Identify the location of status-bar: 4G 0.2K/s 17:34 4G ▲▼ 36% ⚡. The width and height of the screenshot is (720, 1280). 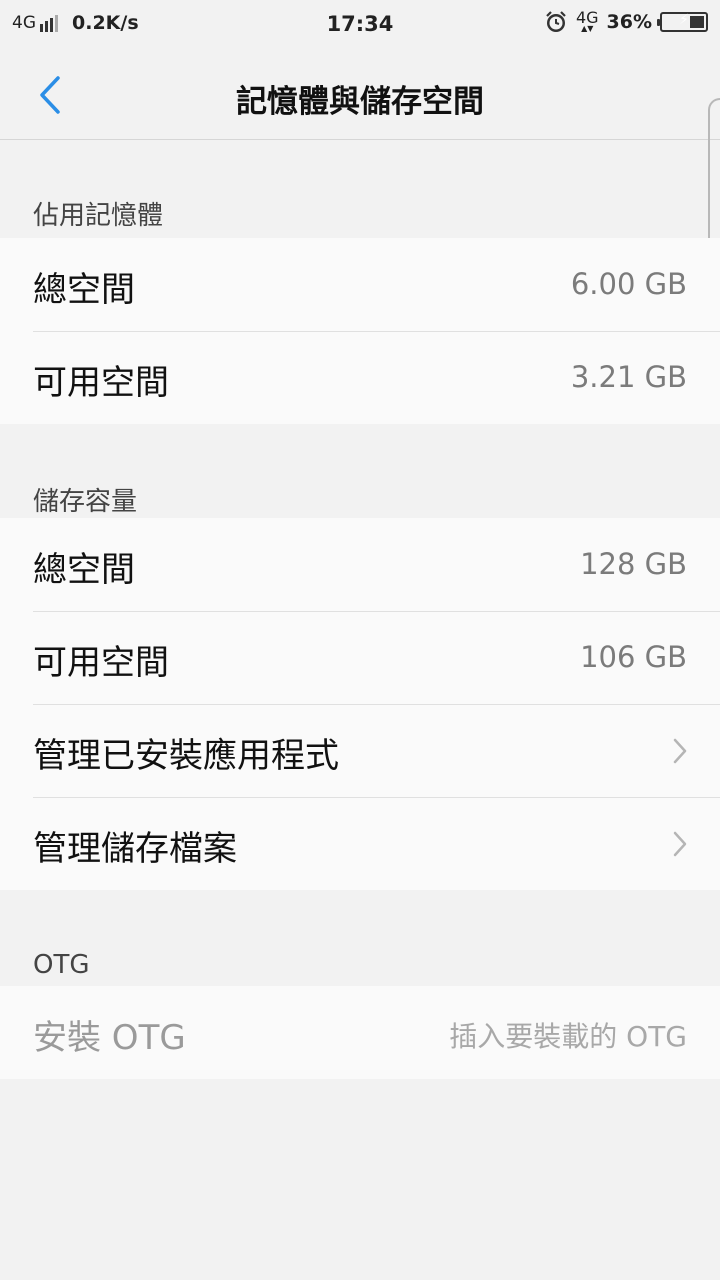
(360, 25).